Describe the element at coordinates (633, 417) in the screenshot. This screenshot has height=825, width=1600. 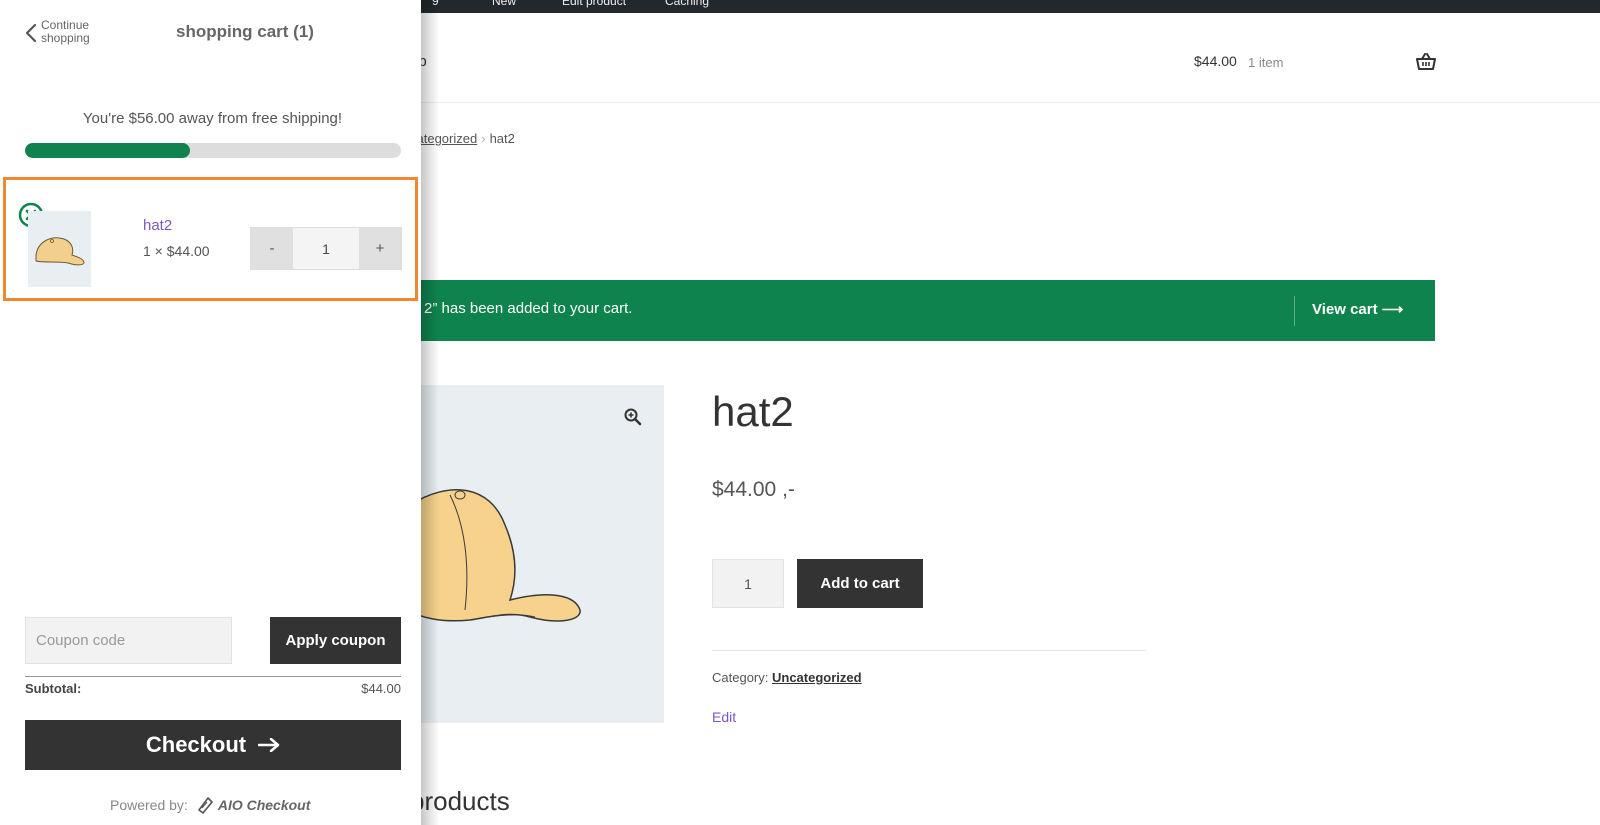
I see `zoom-icon` at that location.